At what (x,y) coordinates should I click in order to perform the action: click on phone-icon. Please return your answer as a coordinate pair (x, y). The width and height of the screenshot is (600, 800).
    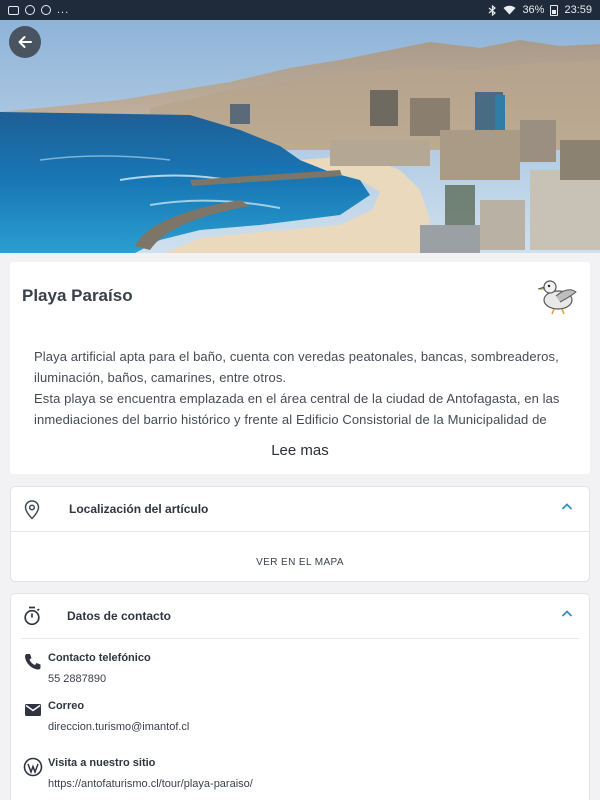
    Looking at the image, I should click on (33, 662).